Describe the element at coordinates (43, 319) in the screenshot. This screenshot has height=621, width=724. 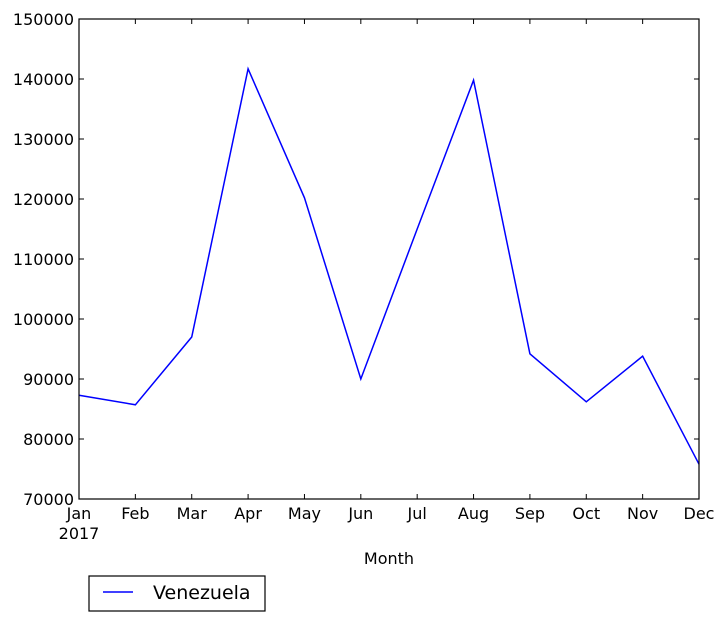
I see `y-tick-label: 100000` at that location.